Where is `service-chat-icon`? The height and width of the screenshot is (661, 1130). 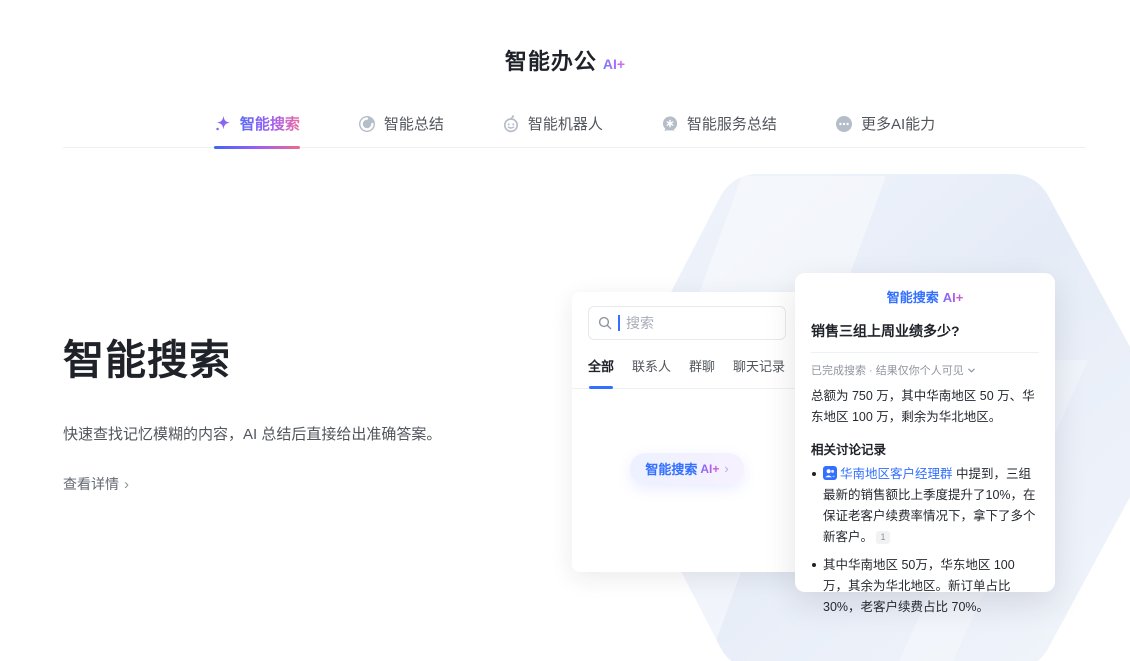 service-chat-icon is located at coordinates (670, 124).